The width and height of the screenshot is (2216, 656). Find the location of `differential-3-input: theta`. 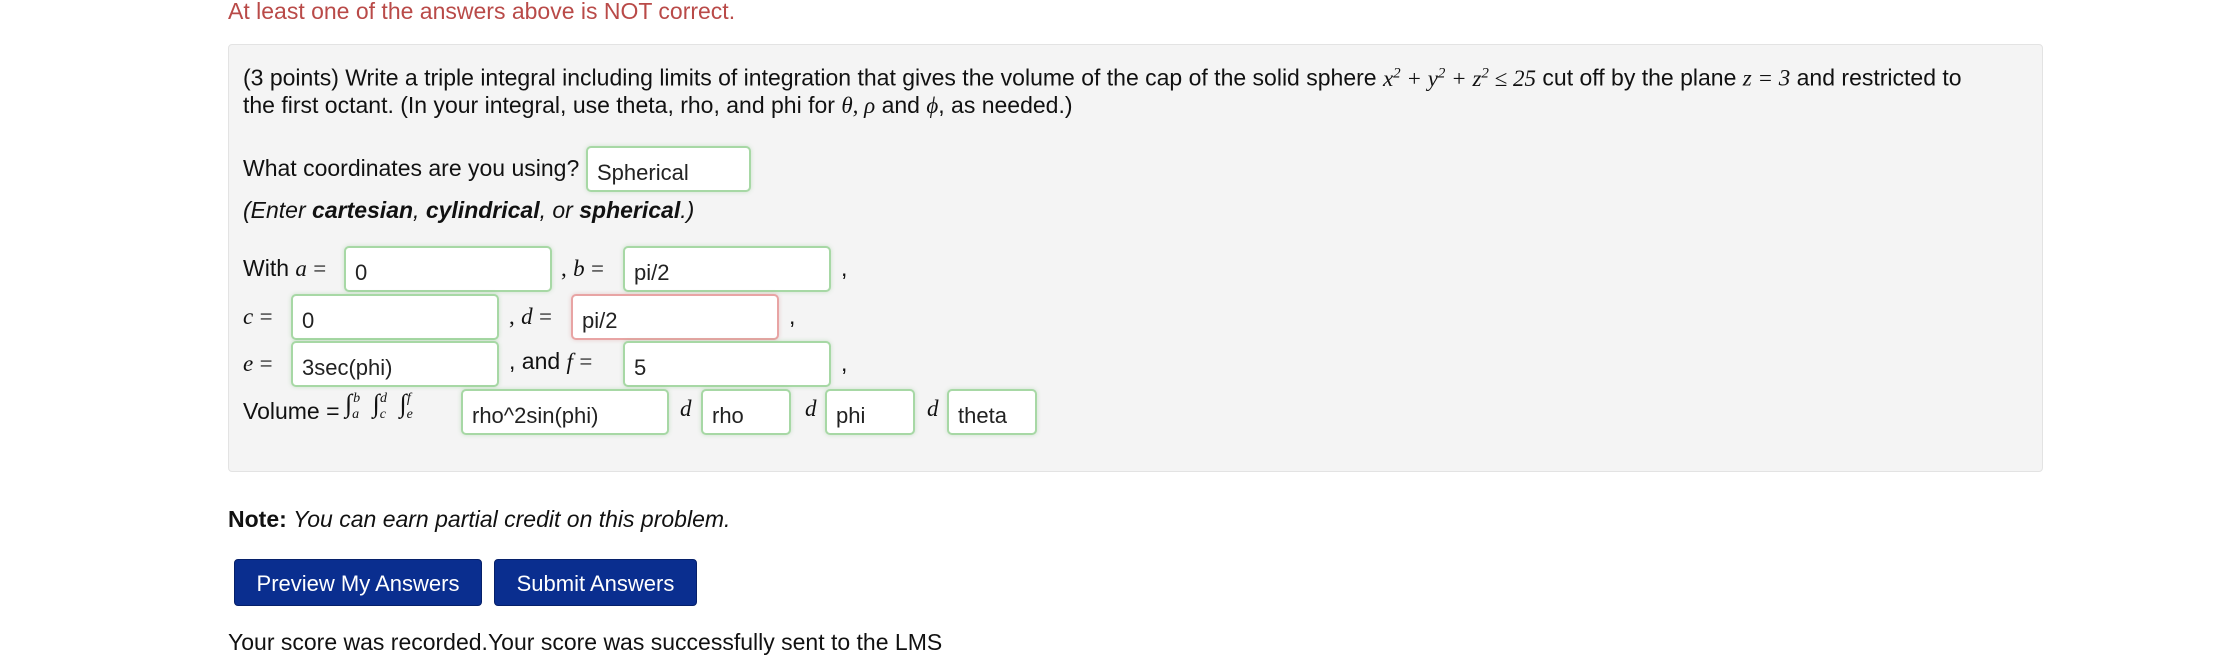

differential-3-input: theta is located at coordinates (992, 412).